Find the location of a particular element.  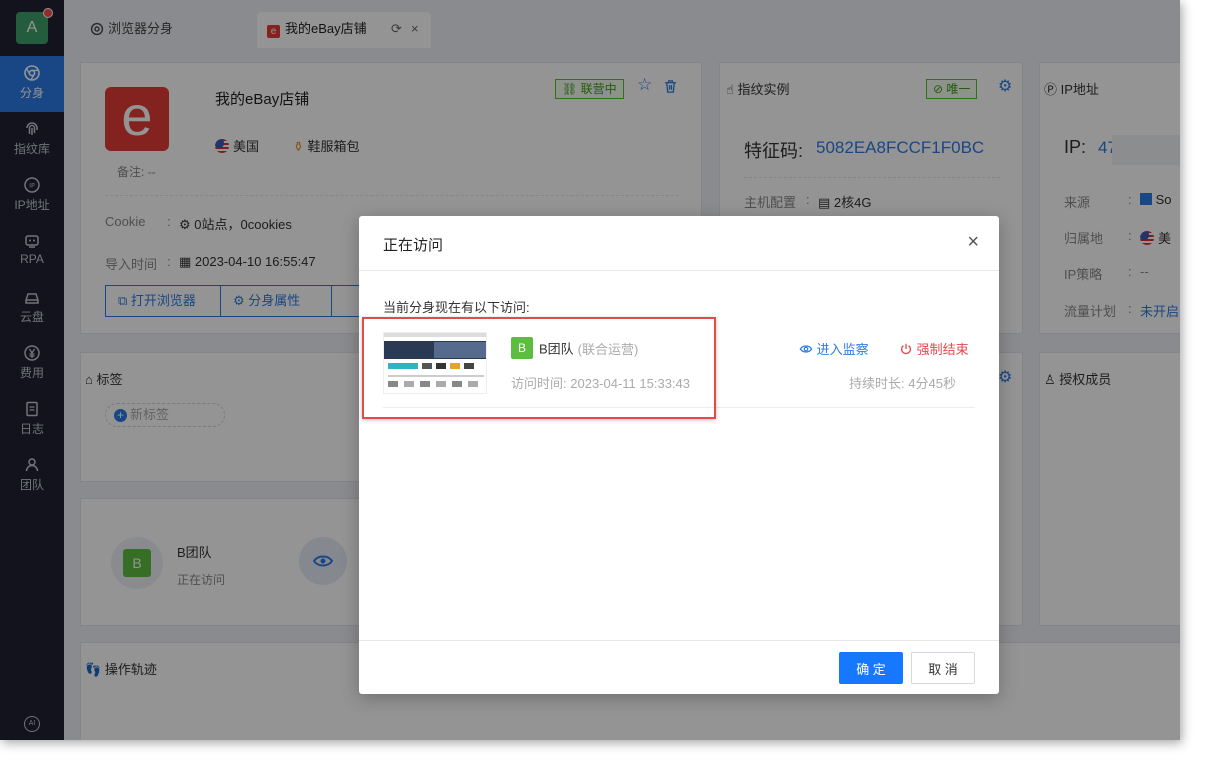

enter-monitor-link: 进入监察 is located at coordinates (834, 348).